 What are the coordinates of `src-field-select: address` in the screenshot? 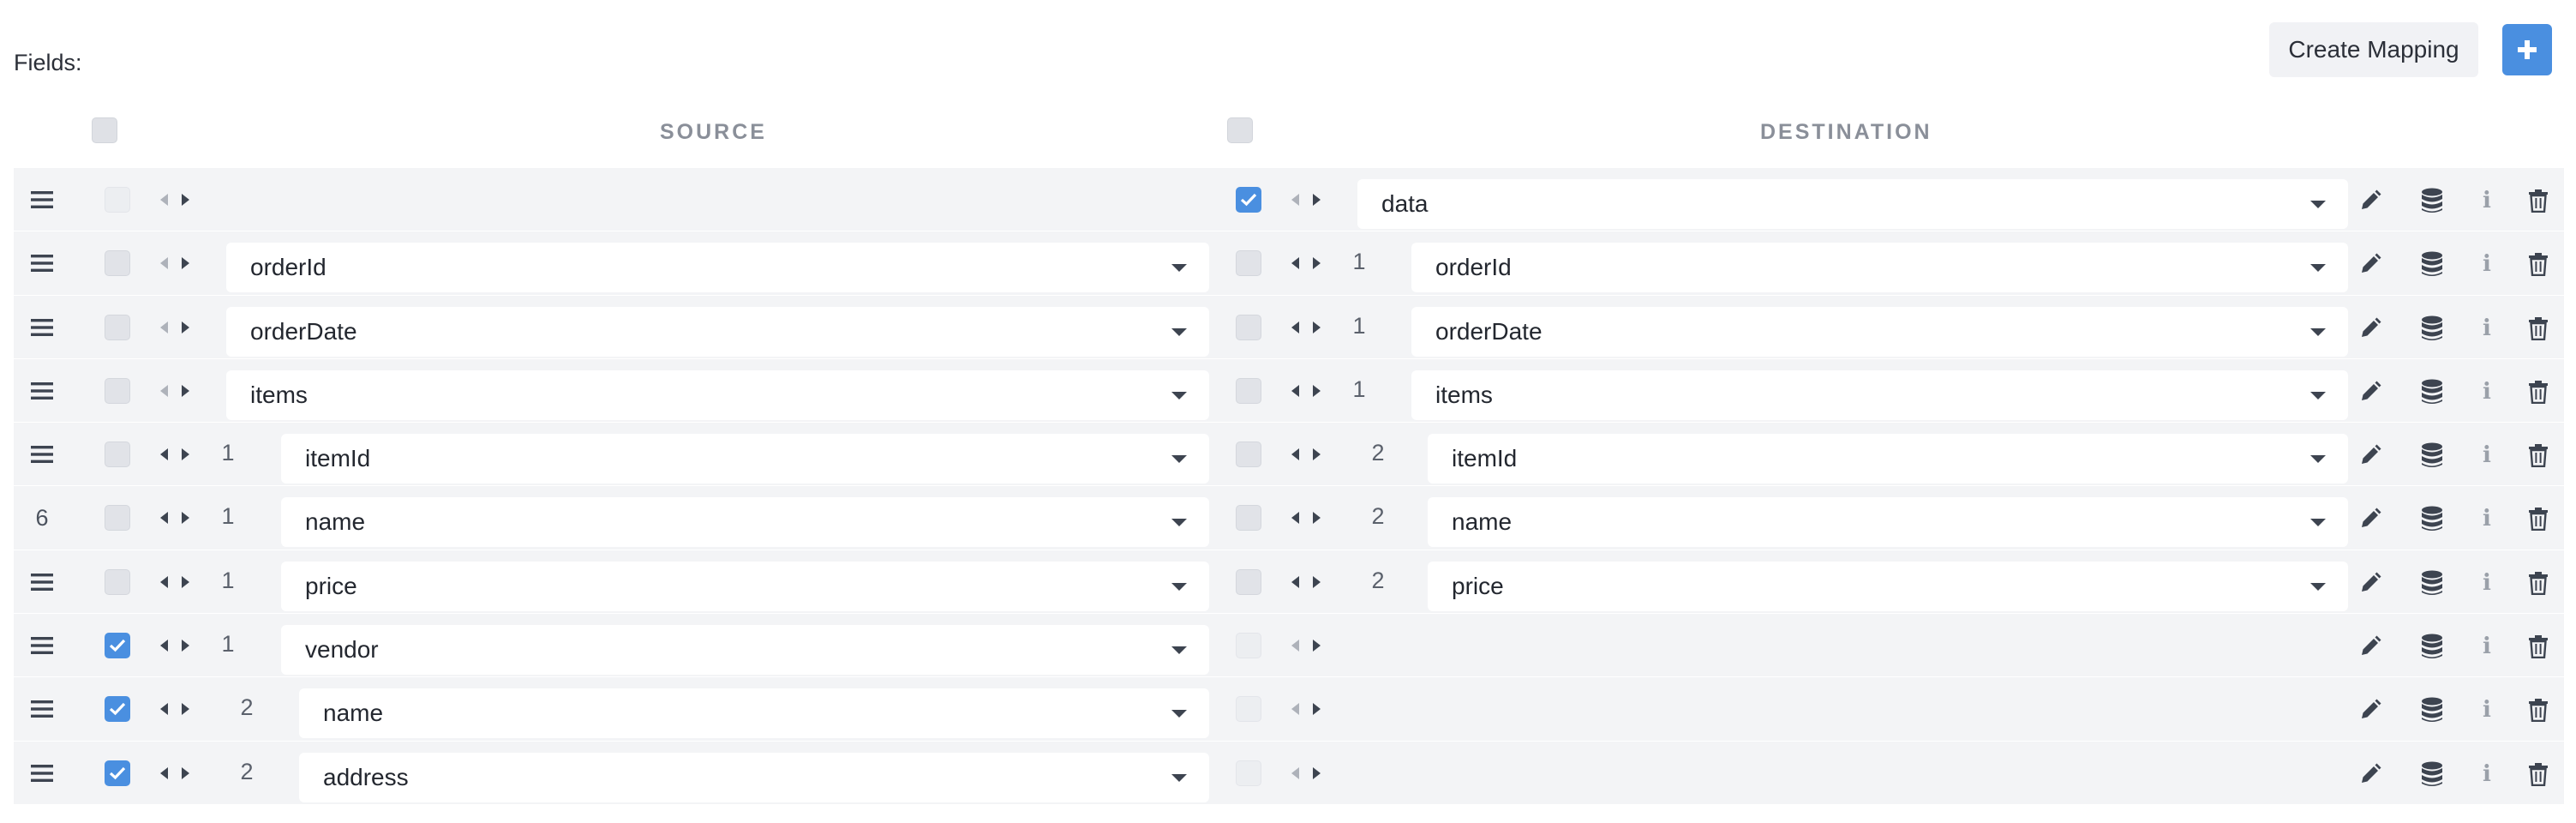 It's located at (754, 777).